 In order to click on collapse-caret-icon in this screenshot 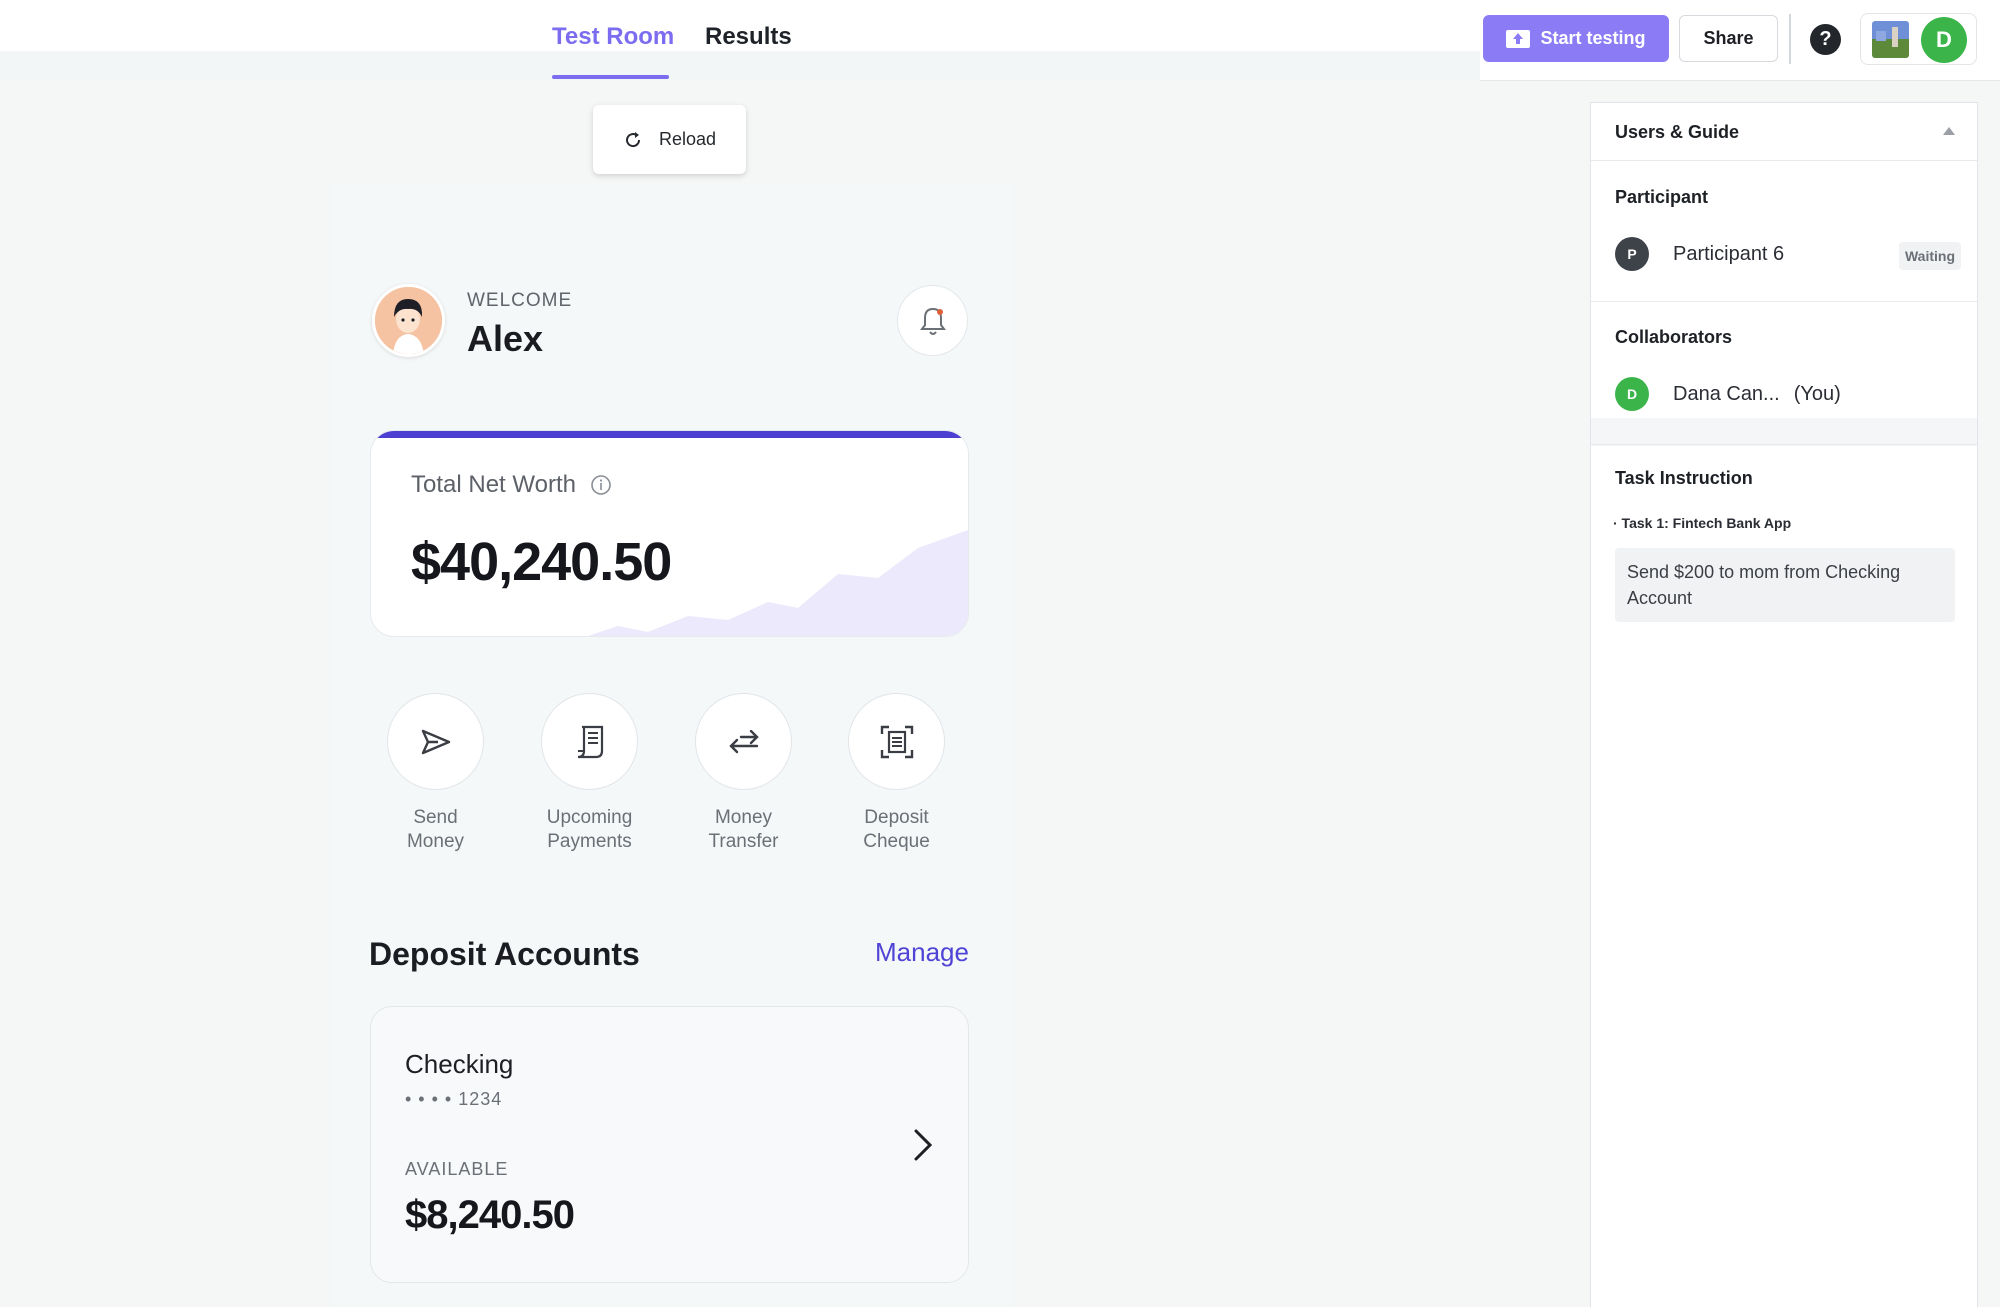, I will do `click(1949, 131)`.